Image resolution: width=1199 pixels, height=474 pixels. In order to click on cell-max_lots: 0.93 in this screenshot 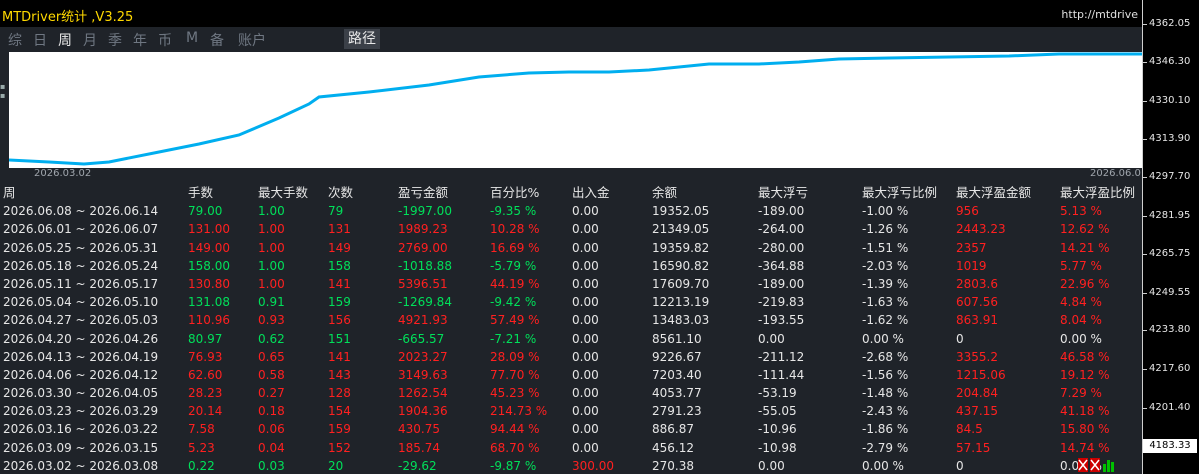, I will do `click(271, 320)`.